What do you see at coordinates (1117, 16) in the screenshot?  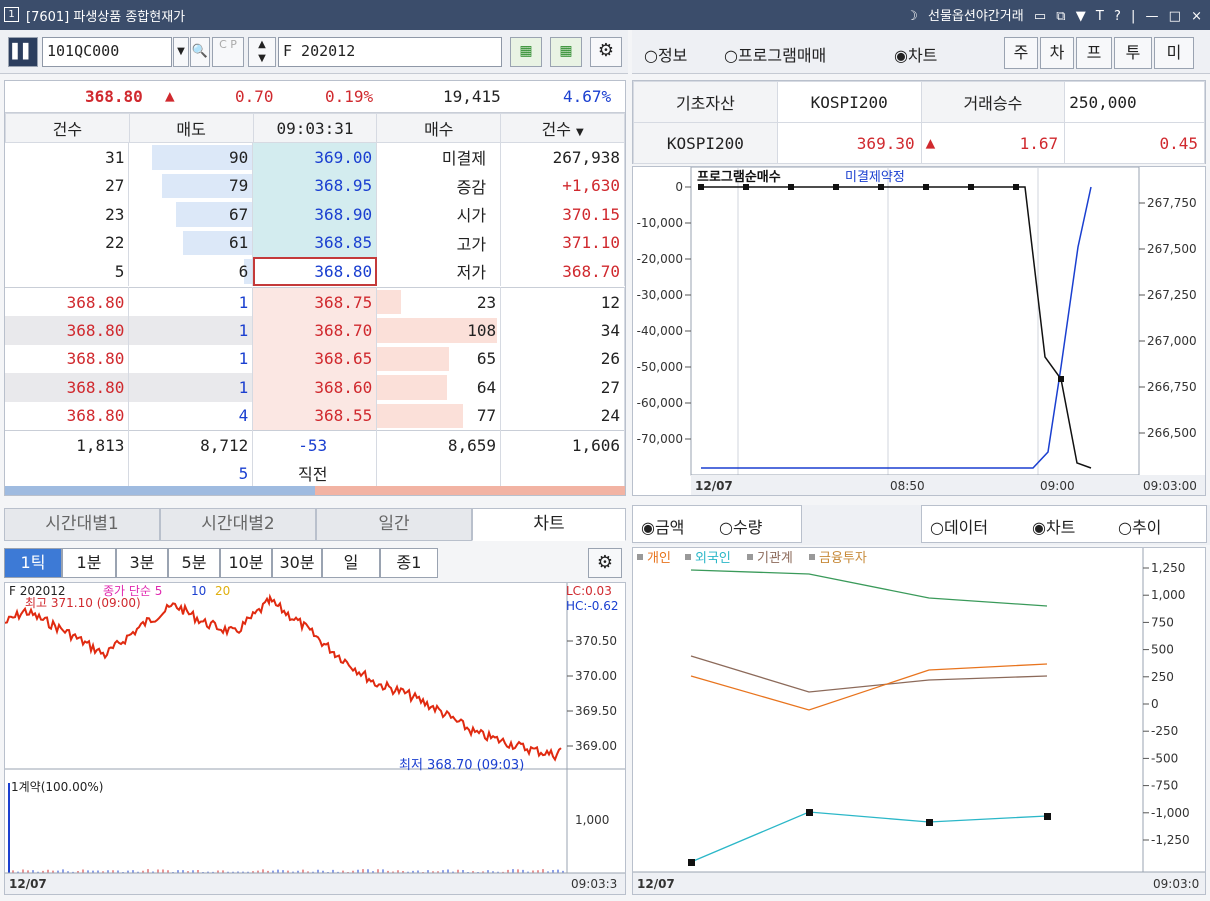 I see `help-icon: ?` at bounding box center [1117, 16].